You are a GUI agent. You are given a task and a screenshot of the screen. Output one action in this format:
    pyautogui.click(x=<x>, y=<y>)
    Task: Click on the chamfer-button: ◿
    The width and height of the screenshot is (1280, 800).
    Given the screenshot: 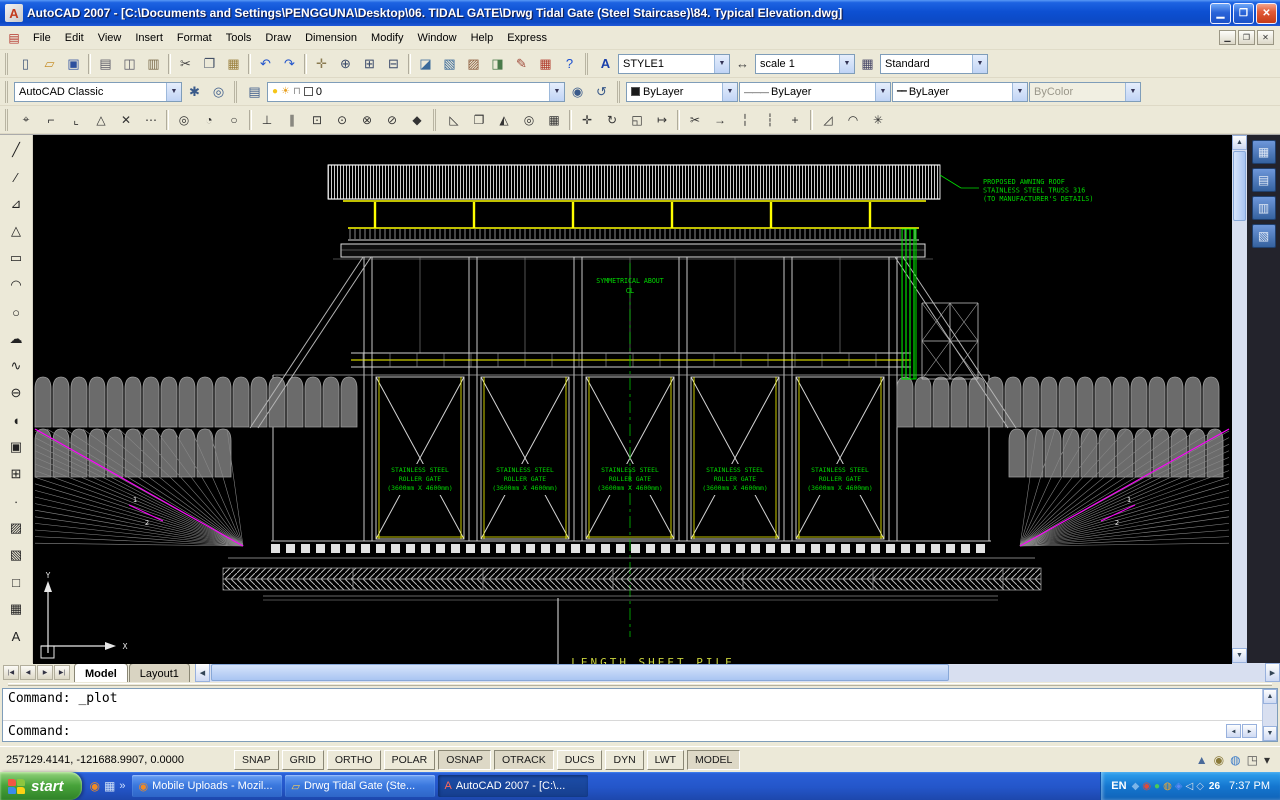 What is the action you would take?
    pyautogui.click(x=828, y=119)
    